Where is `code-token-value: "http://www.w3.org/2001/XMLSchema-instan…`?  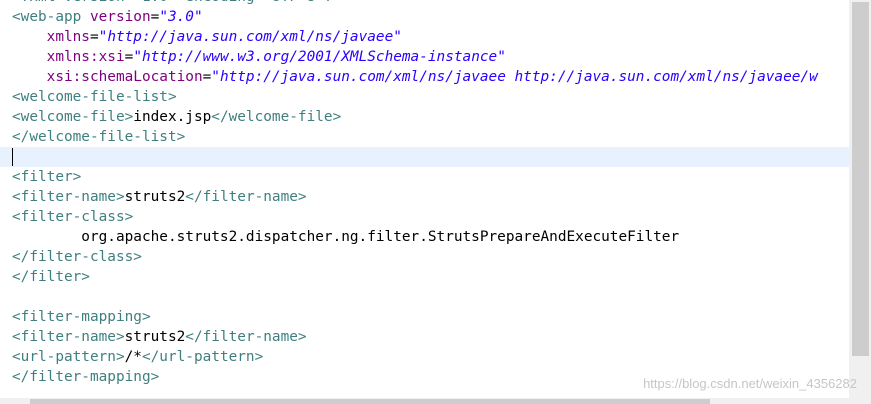
code-token-value: "http://www.w3.org/2001/XMLSchema-instan… is located at coordinates (319, 57).